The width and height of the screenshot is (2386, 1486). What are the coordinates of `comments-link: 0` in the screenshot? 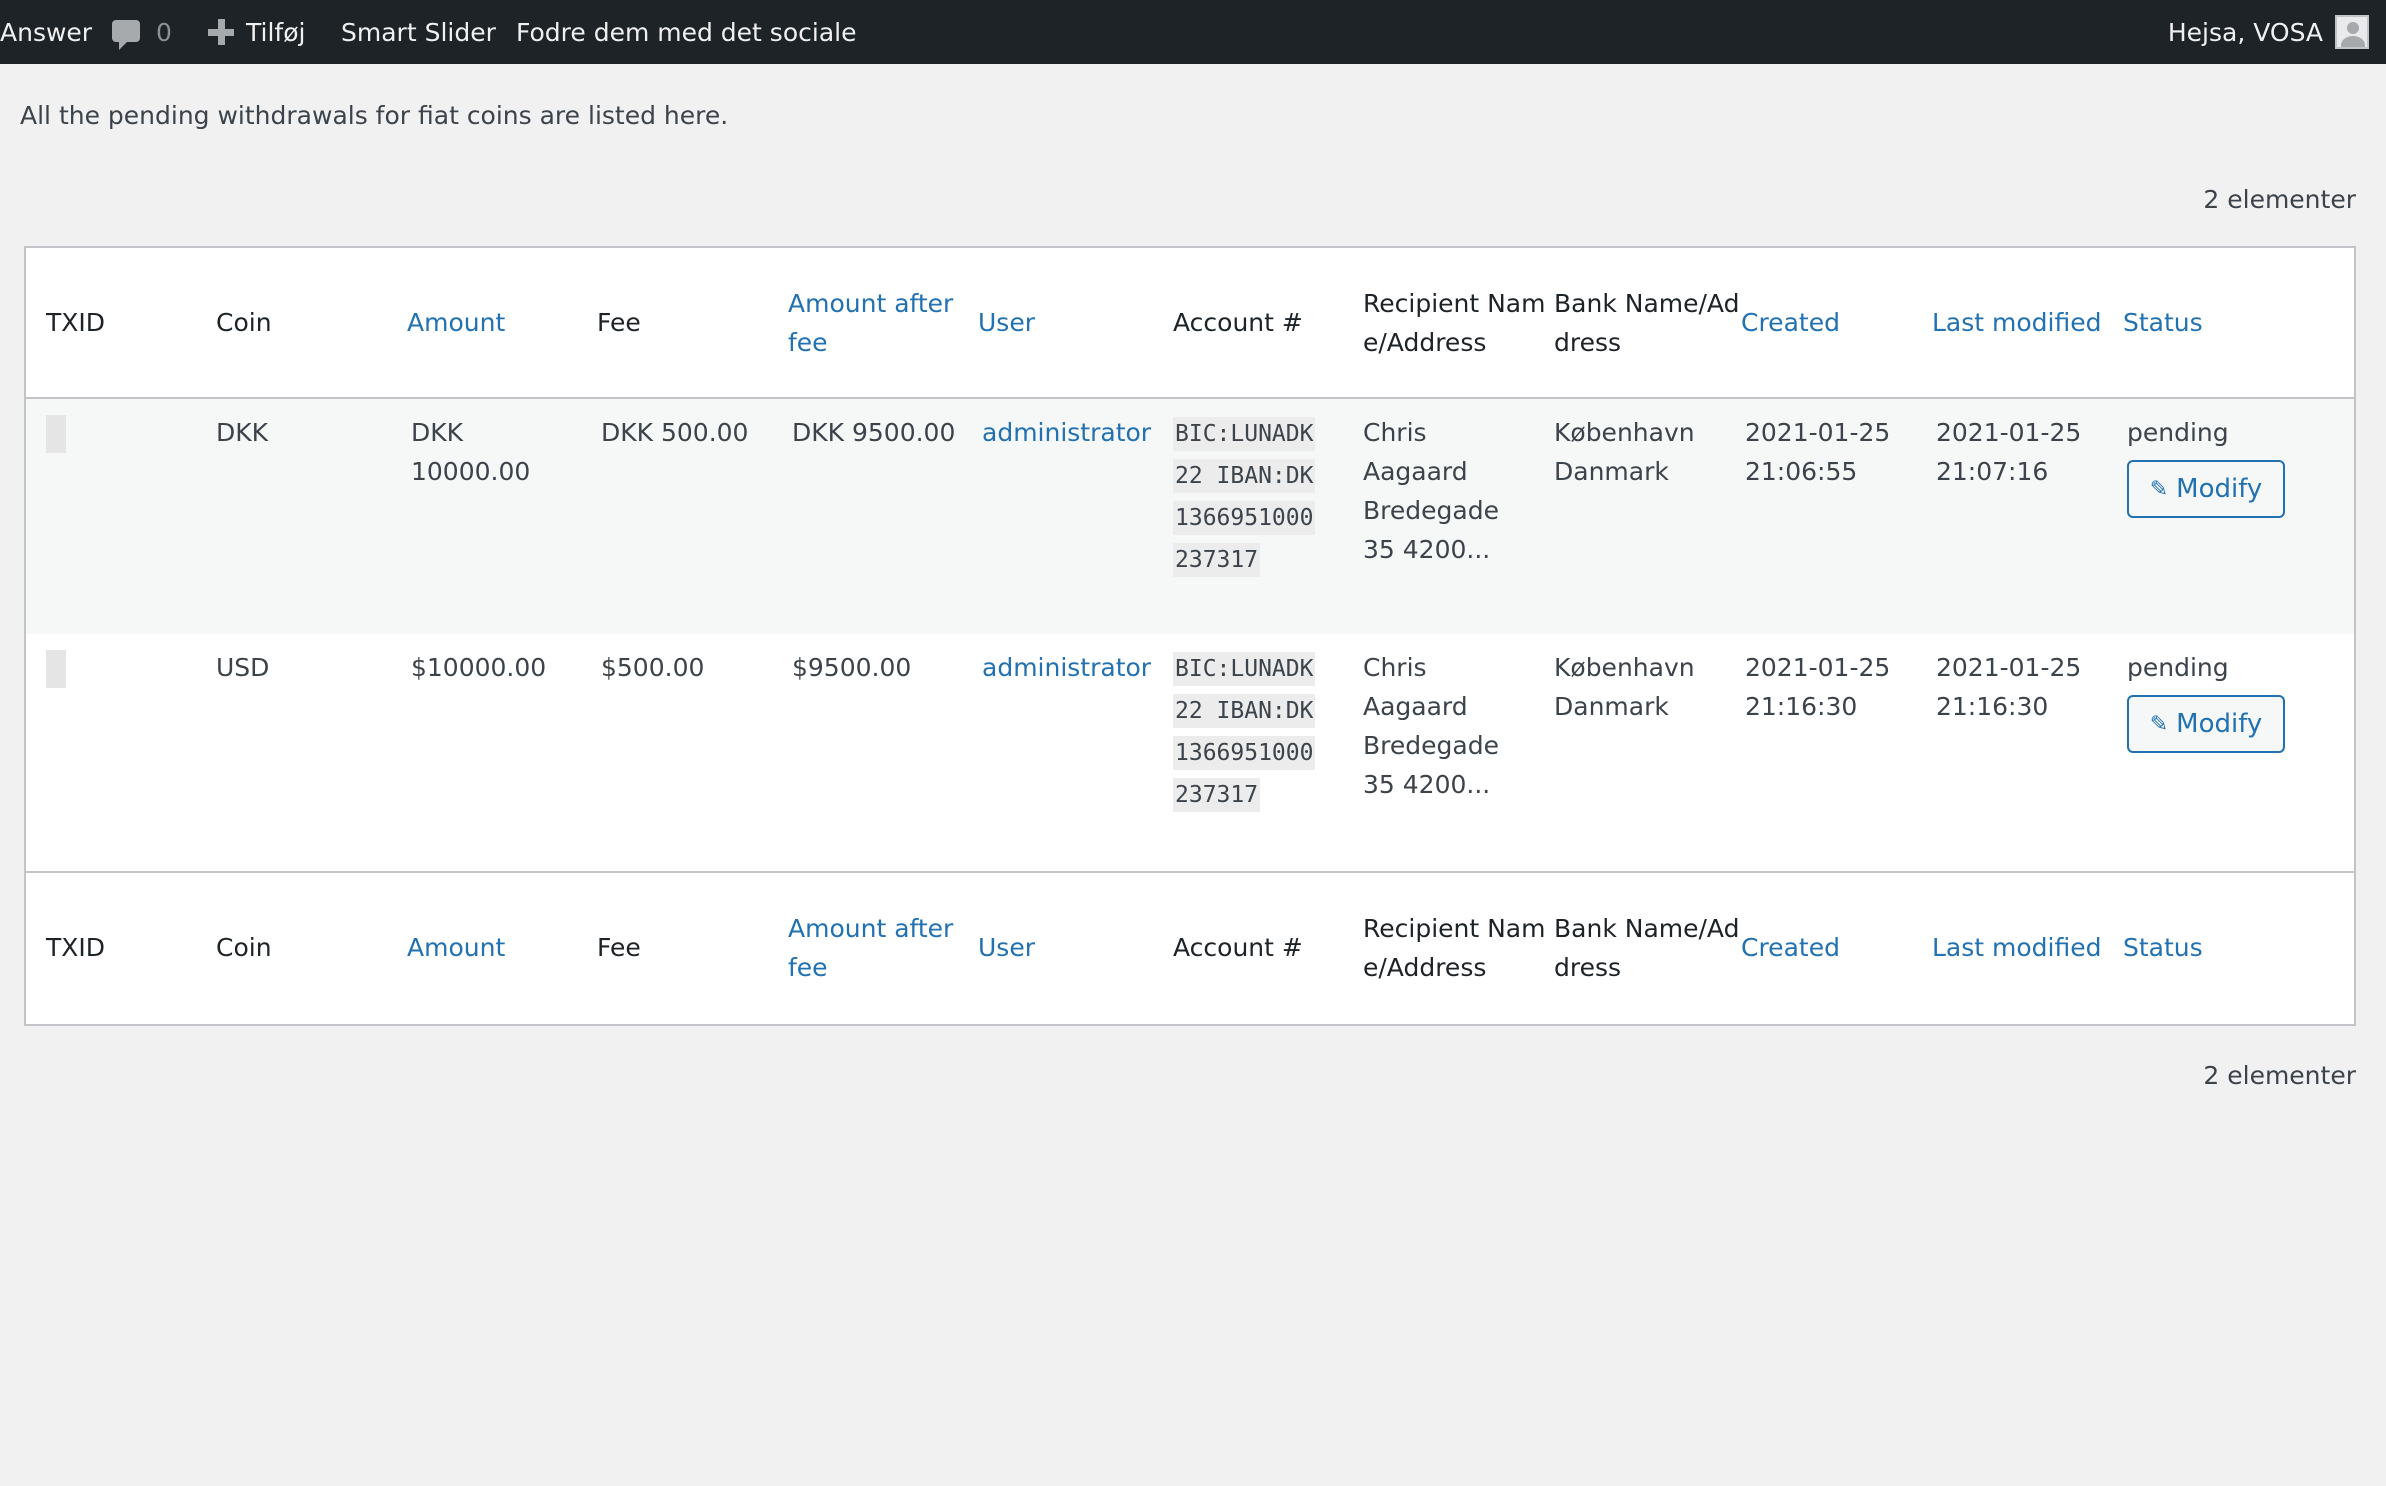 It's located at (142, 32).